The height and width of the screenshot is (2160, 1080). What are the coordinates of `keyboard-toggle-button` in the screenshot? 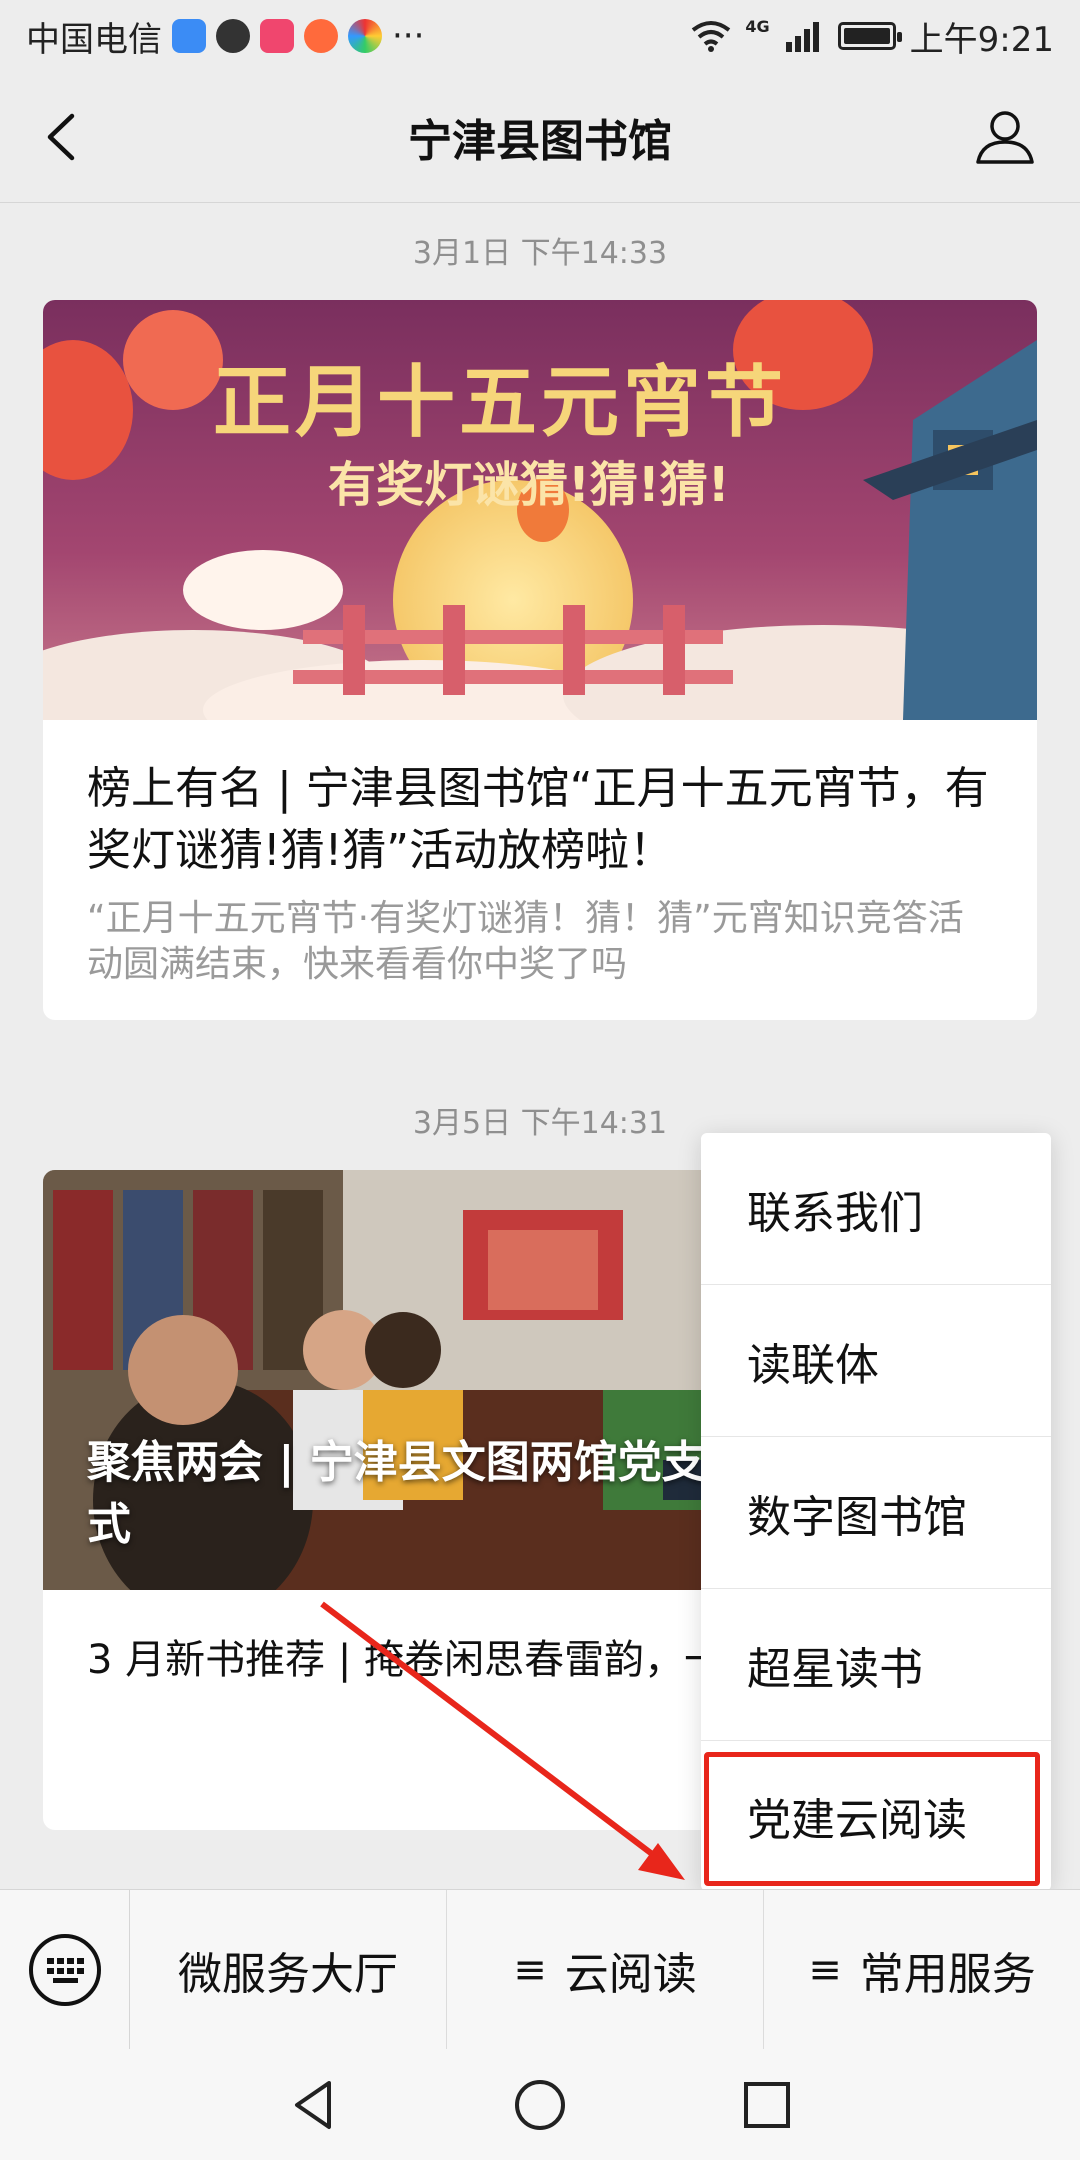 It's located at (65, 1969).